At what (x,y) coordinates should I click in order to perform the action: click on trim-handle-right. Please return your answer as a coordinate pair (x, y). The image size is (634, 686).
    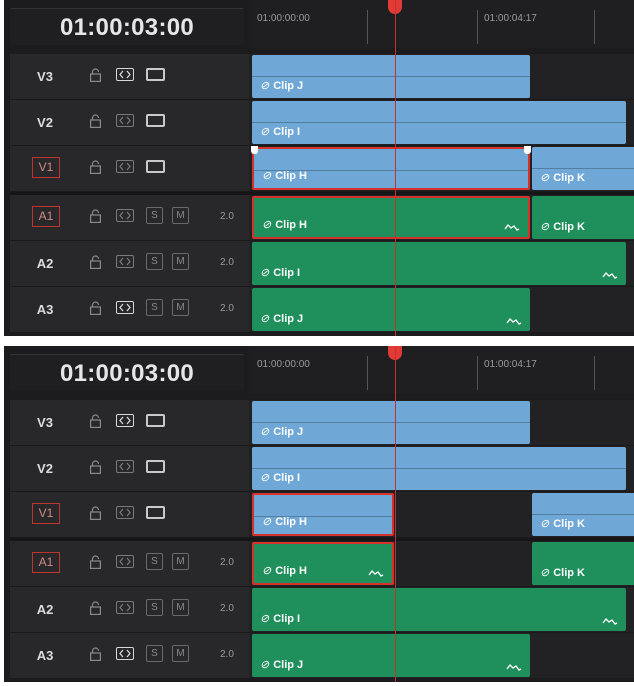
    Looking at the image, I should click on (527, 150).